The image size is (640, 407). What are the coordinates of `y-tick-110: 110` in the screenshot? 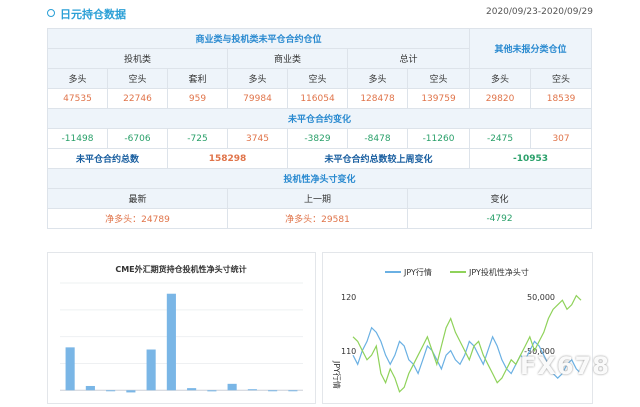 It's located at (348, 351).